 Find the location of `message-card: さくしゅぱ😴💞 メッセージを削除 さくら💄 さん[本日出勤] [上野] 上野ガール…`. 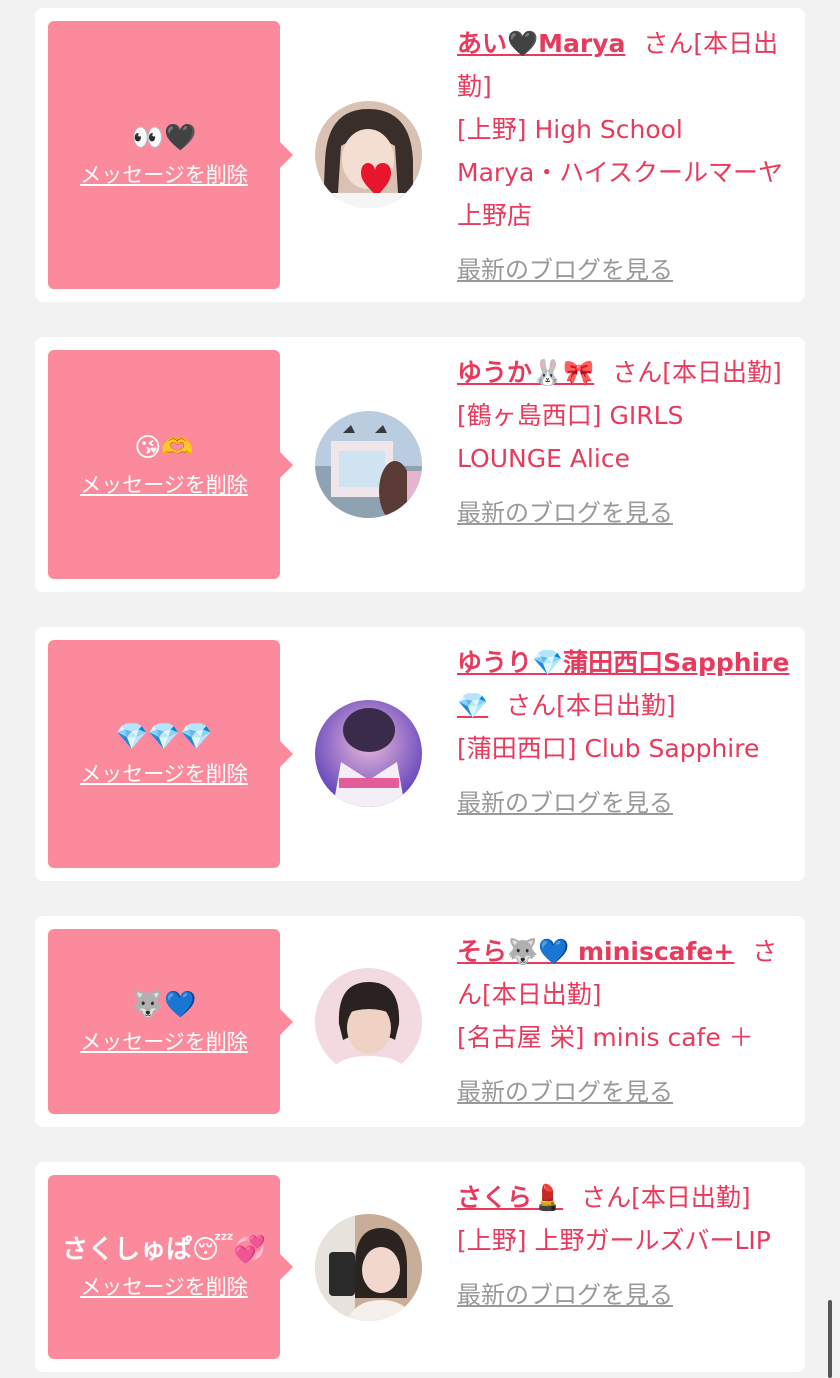

message-card: さくしゅぱ😴💞 メッセージを削除 さくら💄 さん[本日出勤] [上野] 上野ガール… is located at coordinates (420, 1267).